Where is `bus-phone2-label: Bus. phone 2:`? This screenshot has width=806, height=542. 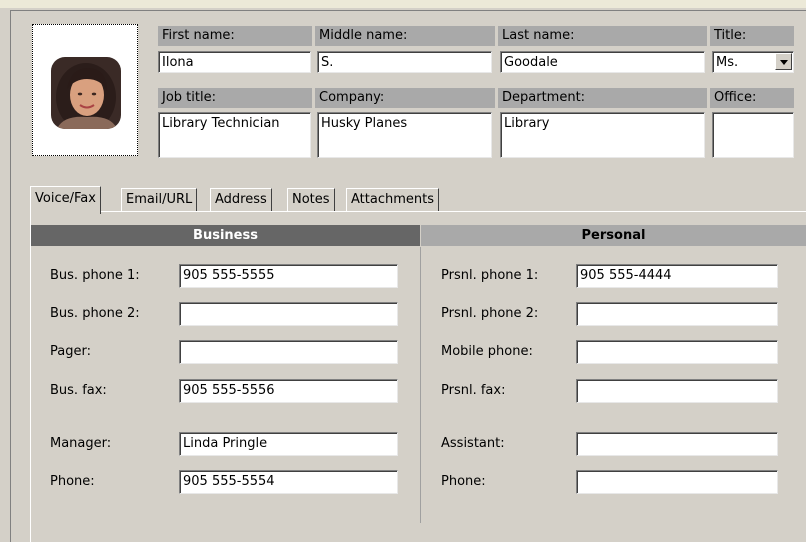 bus-phone2-label: Bus. phone 2: is located at coordinates (95, 313).